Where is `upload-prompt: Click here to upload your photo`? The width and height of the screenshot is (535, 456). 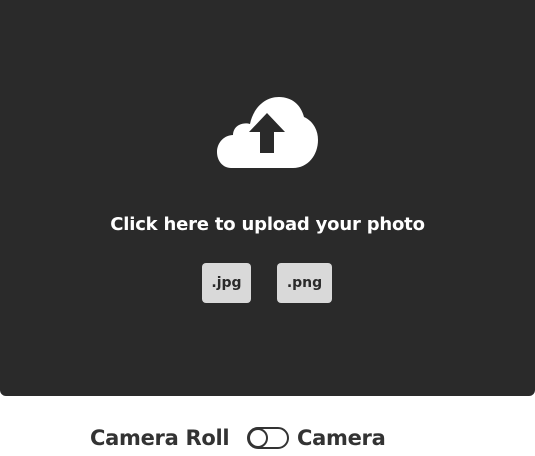 upload-prompt: Click here to upload your photo is located at coordinates (267, 224).